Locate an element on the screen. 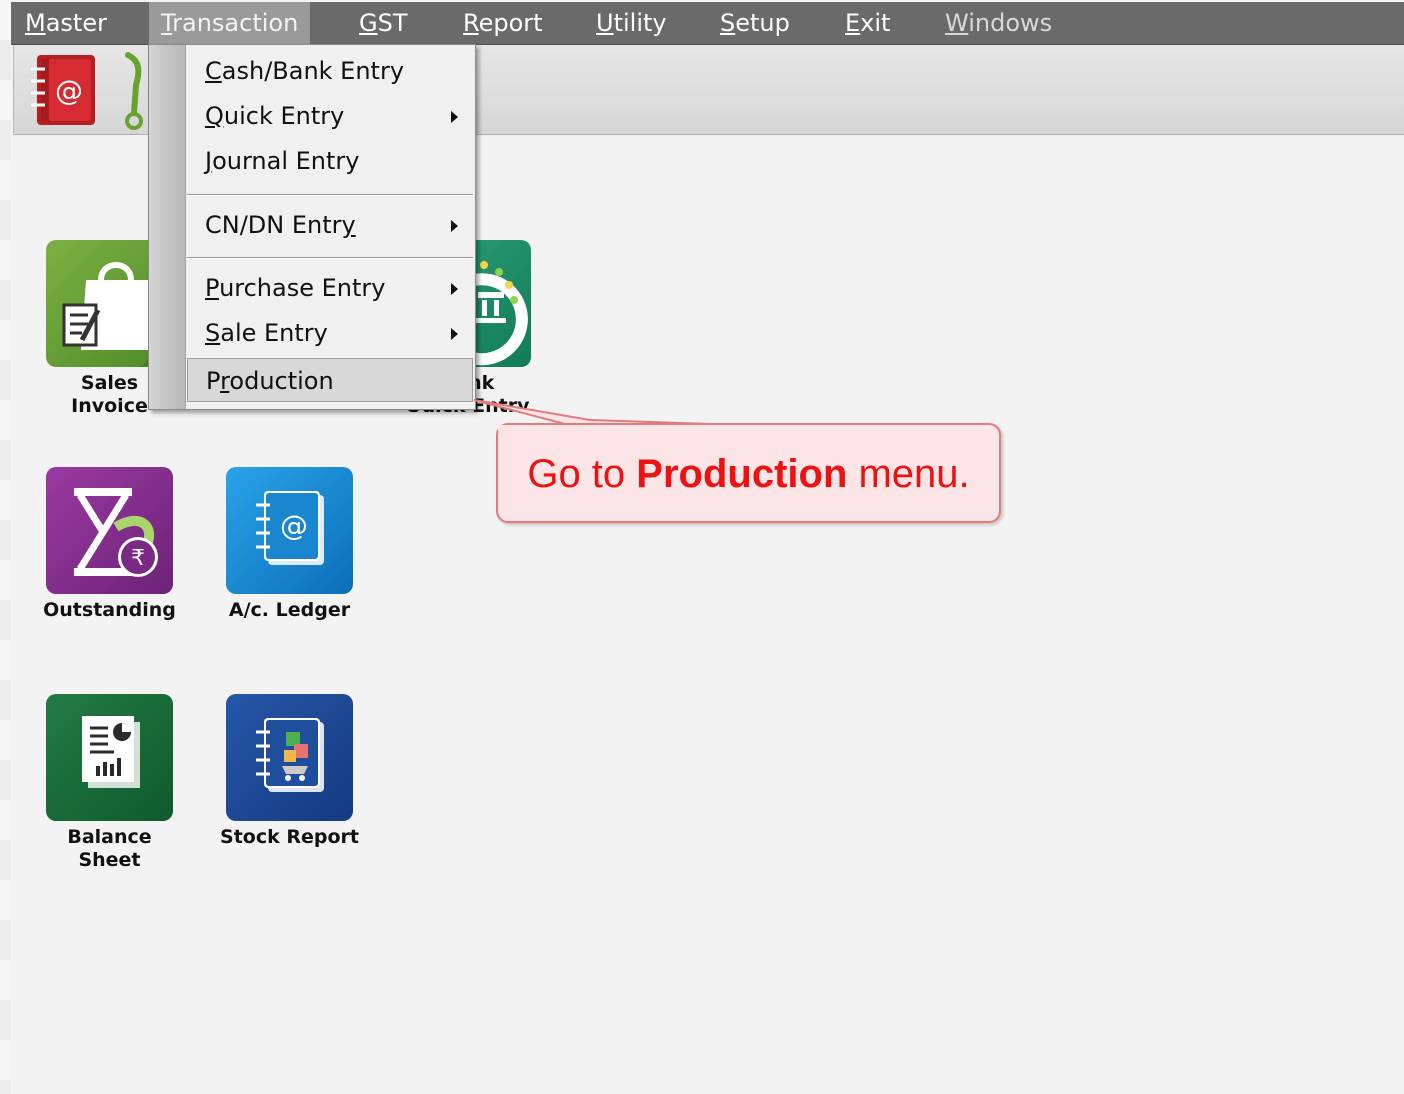 The width and height of the screenshot is (1404, 1094). hourglass-rupee-icon: ₹ is located at coordinates (116, 532).